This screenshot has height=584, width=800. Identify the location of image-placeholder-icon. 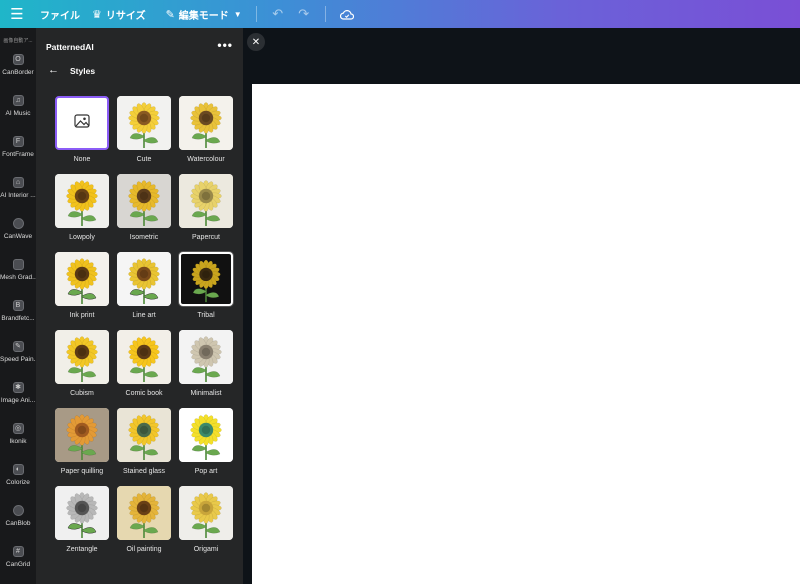
(82, 123).